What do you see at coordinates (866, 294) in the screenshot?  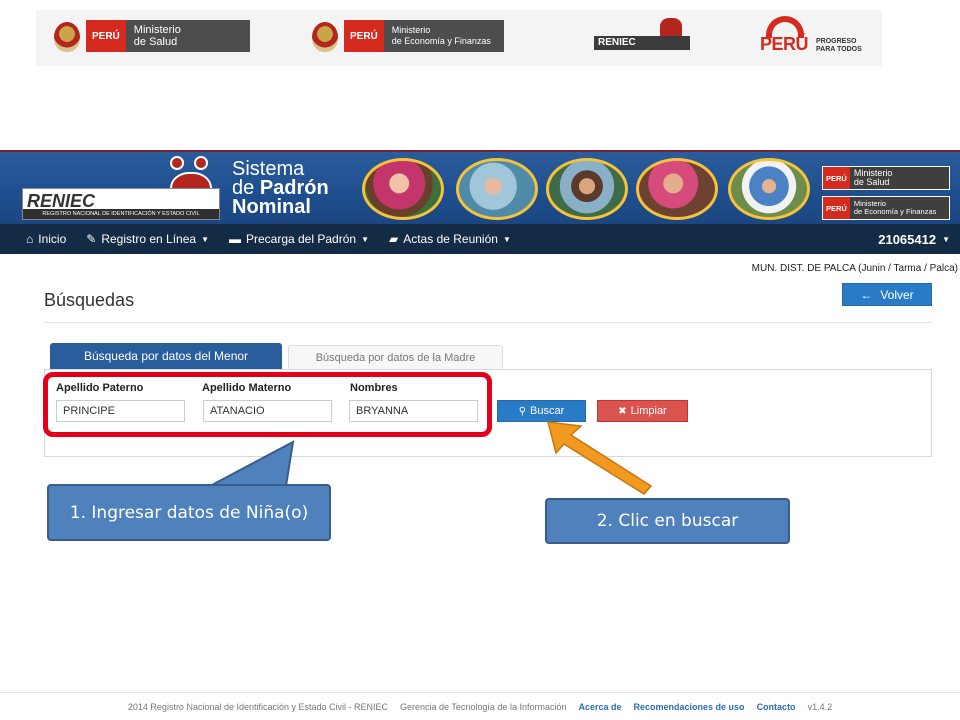 I see `arrow-left-icon: ←` at bounding box center [866, 294].